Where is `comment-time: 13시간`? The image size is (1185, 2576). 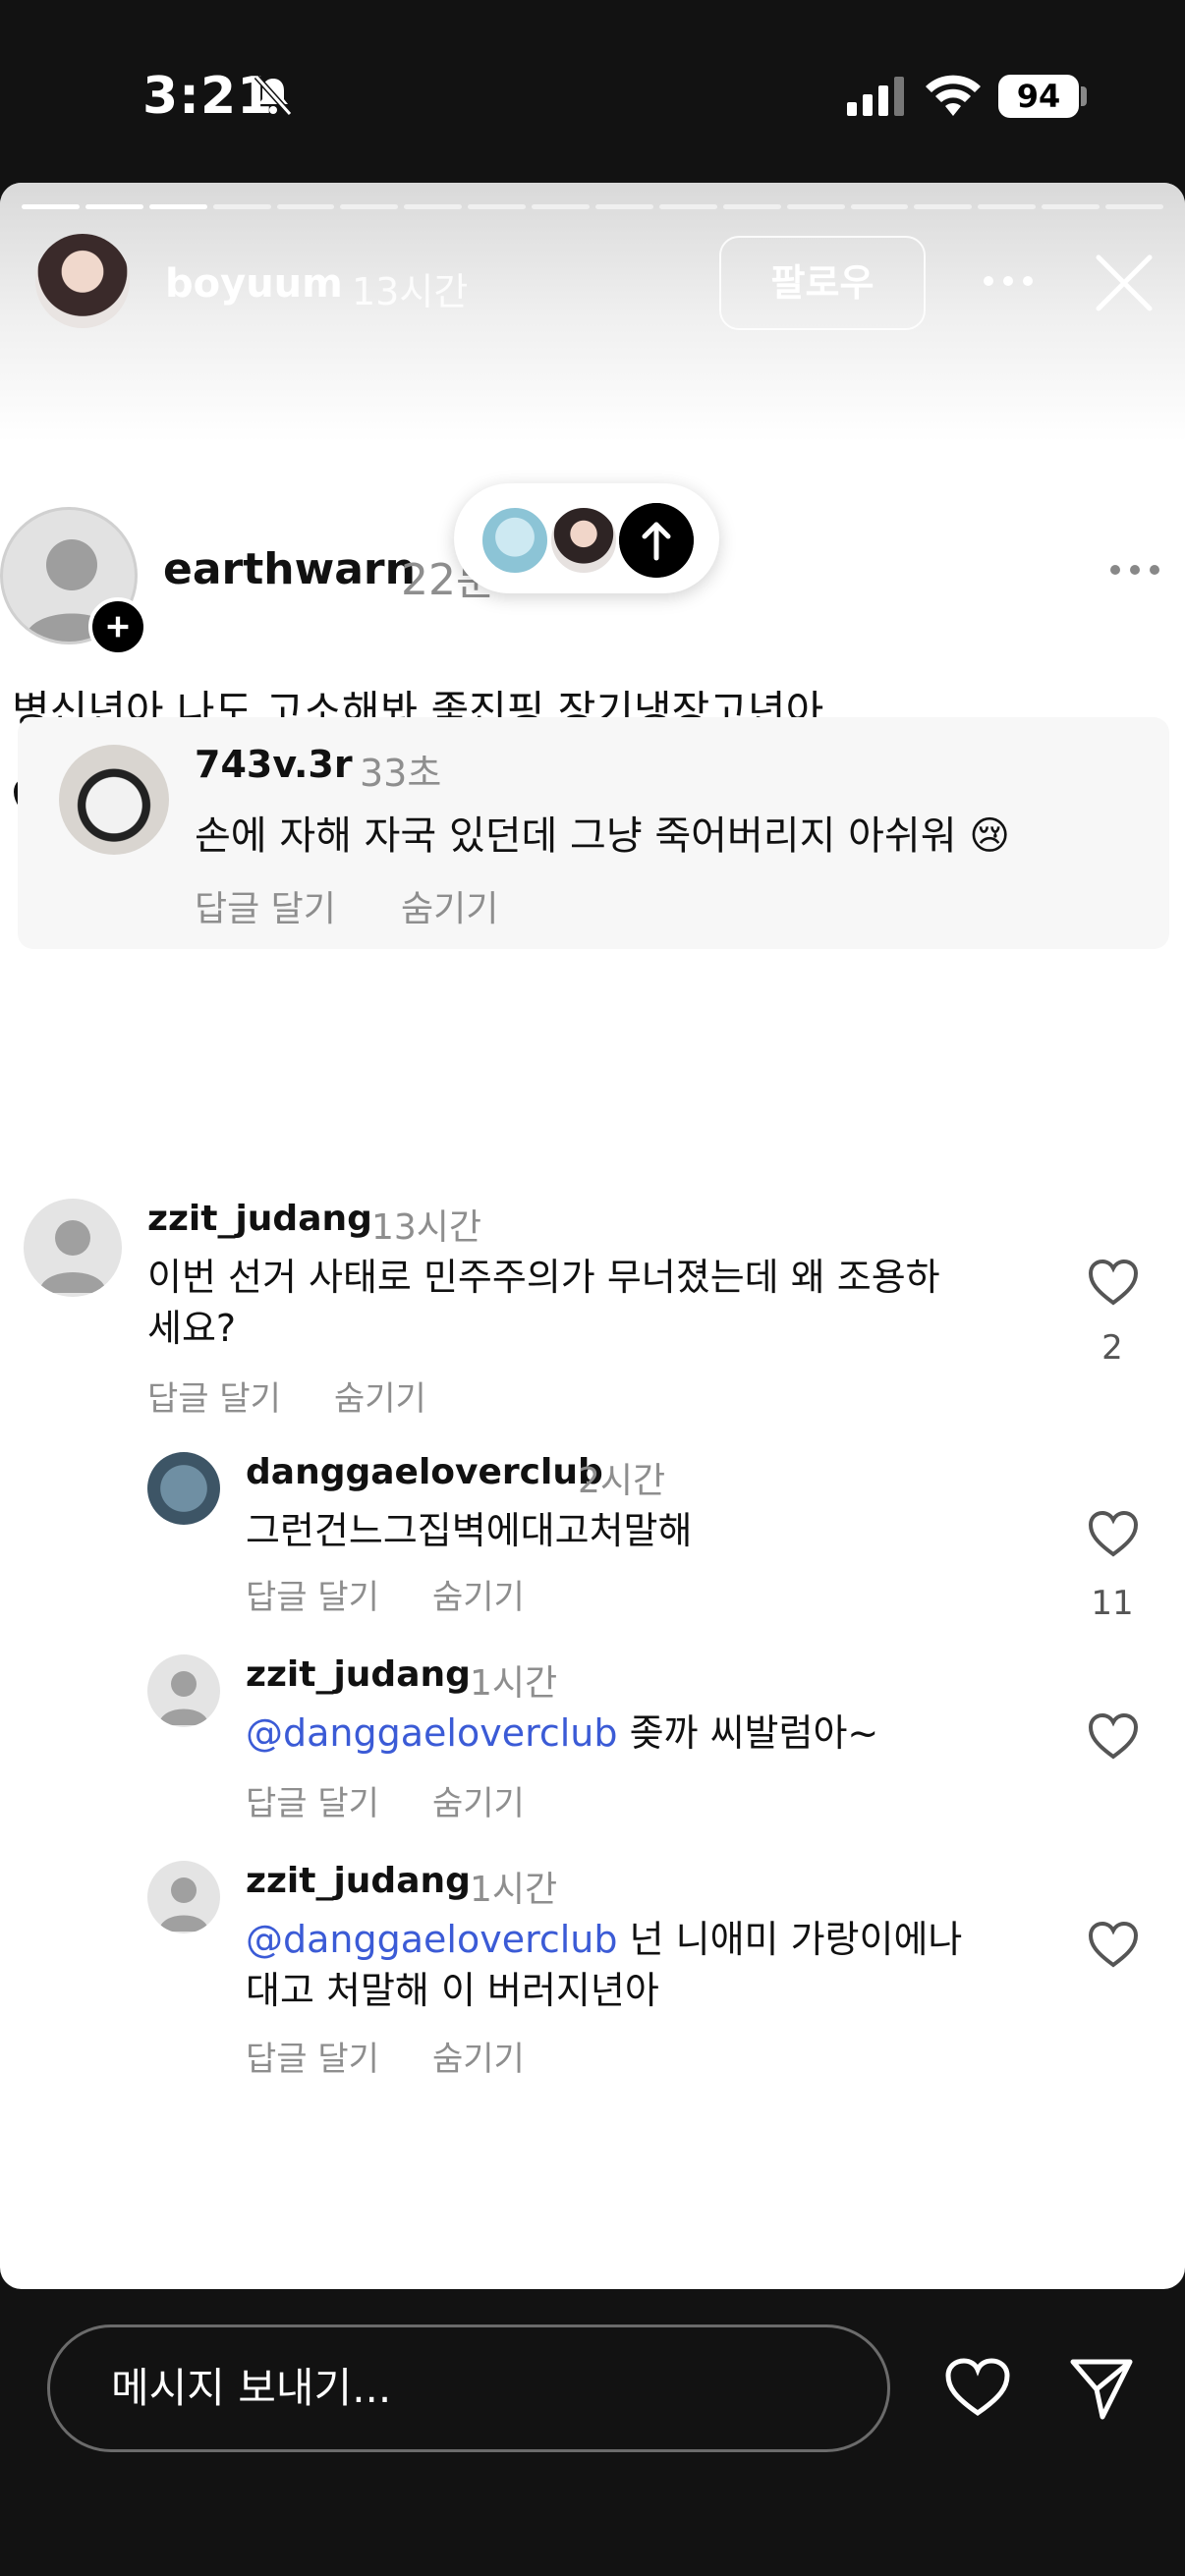 comment-time: 13시간 is located at coordinates (427, 1227).